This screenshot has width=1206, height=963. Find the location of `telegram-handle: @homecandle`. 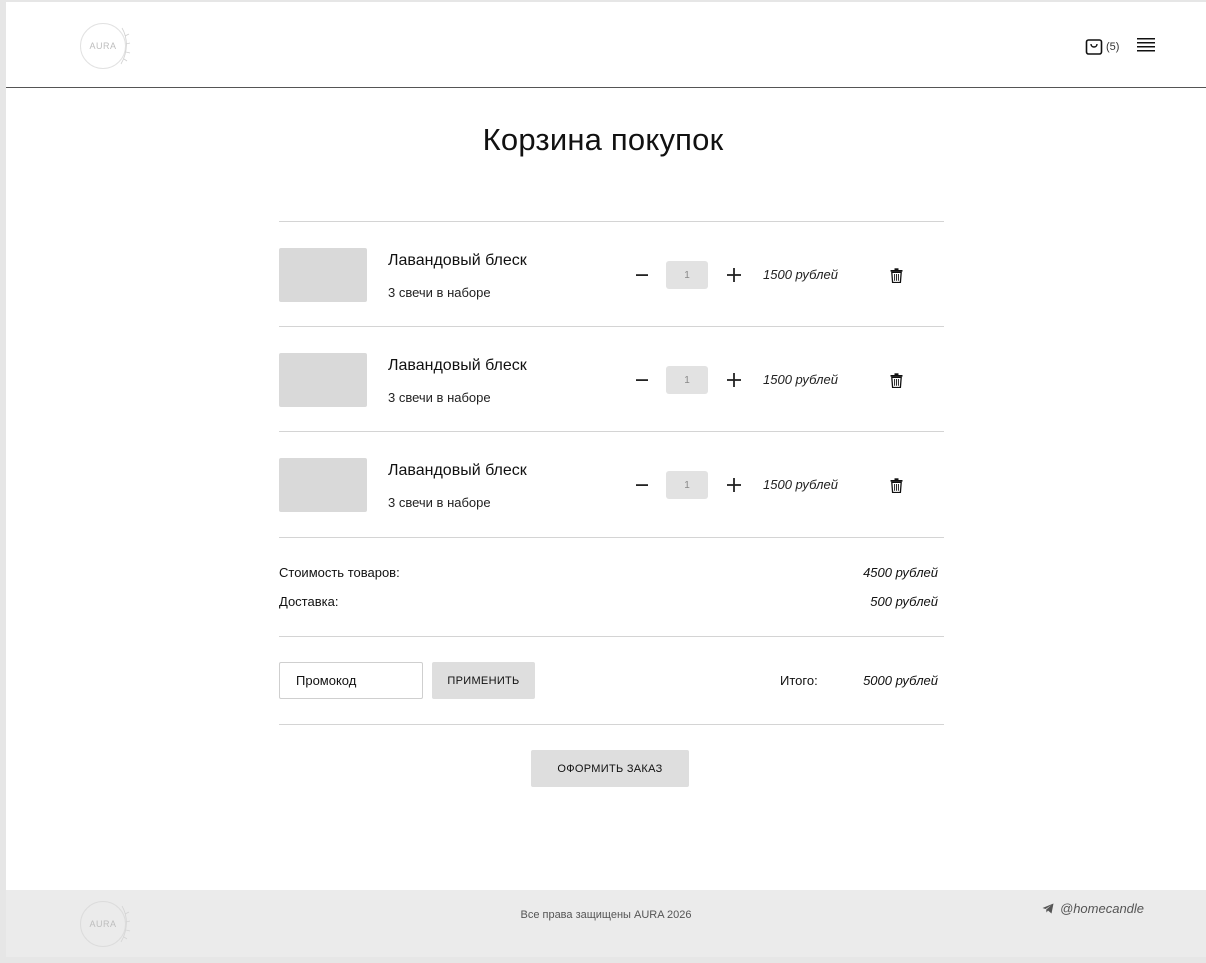

telegram-handle: @homecandle is located at coordinates (1102, 908).